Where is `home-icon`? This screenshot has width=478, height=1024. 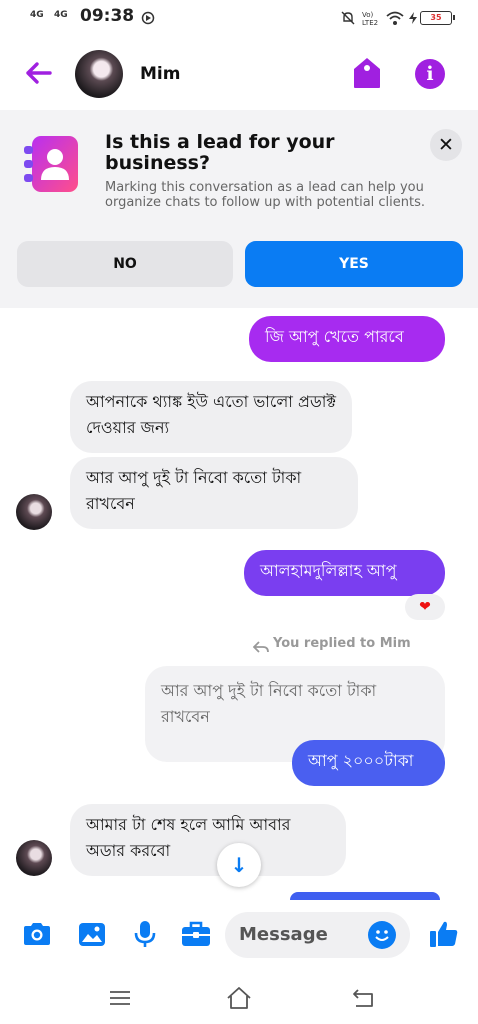 home-icon is located at coordinates (239, 998).